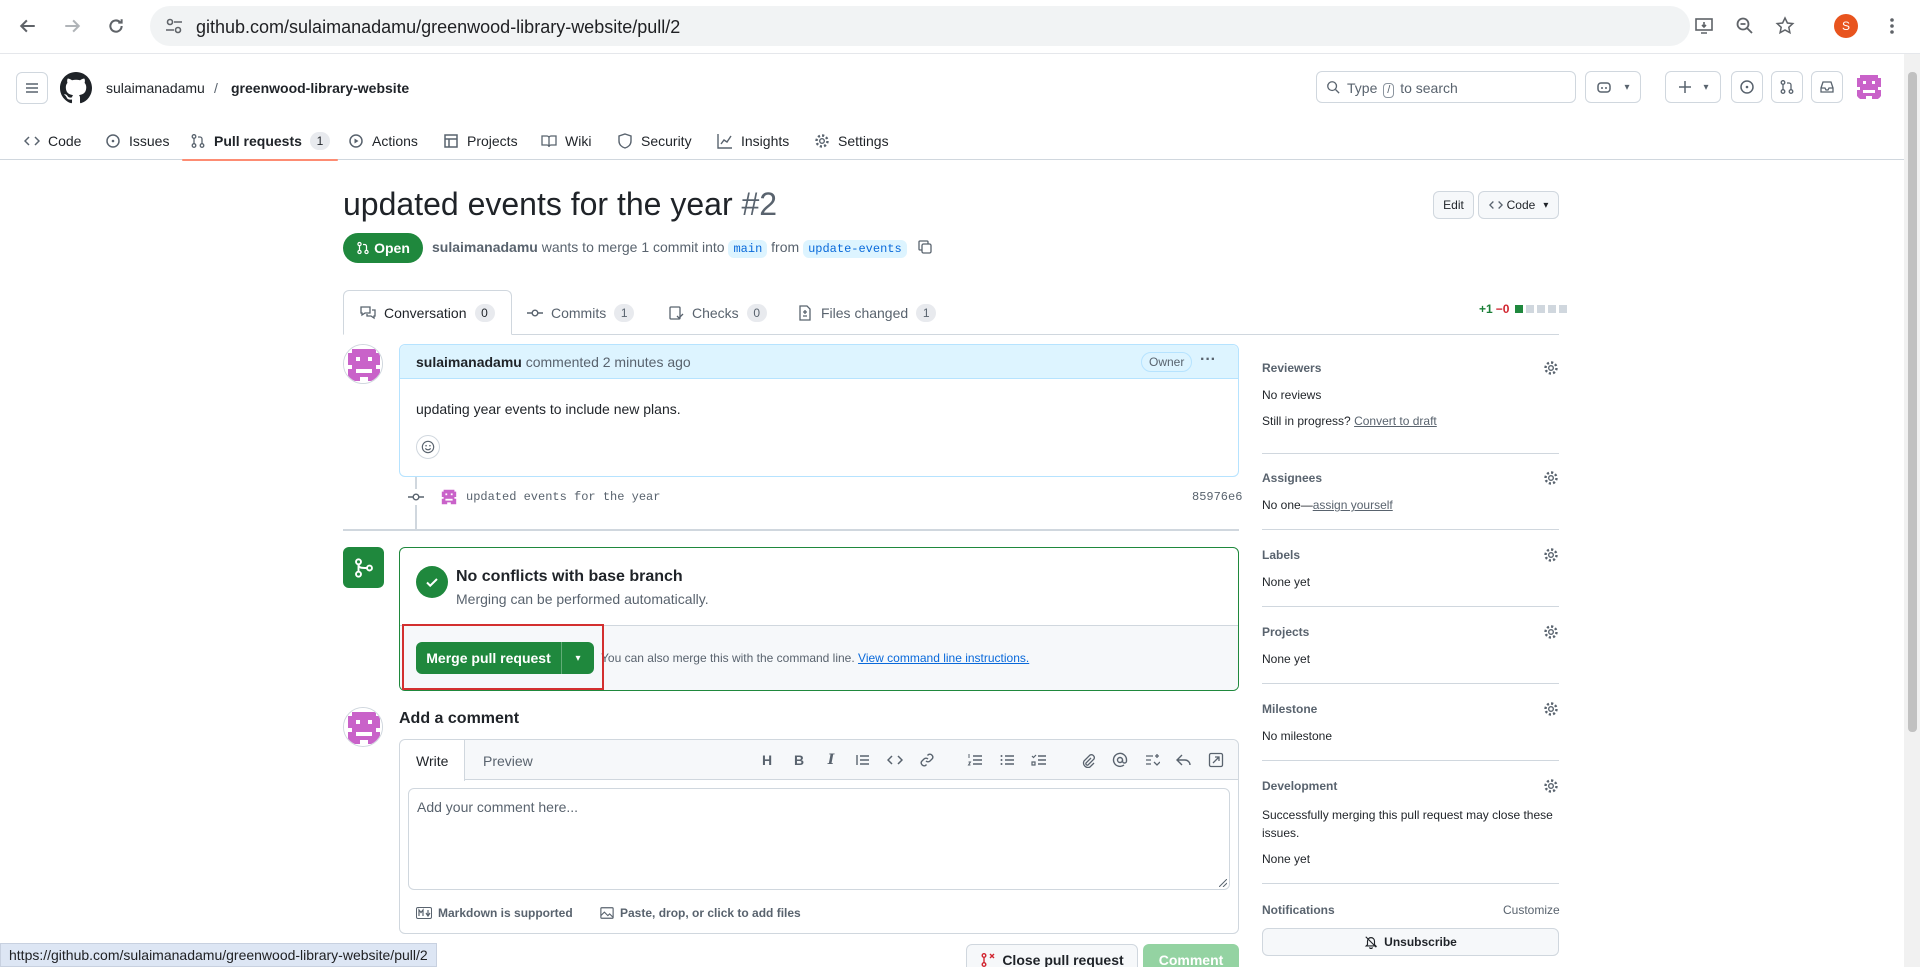 This screenshot has height=967, width=1920. I want to click on repo-tab-projects: Projects, so click(480, 141).